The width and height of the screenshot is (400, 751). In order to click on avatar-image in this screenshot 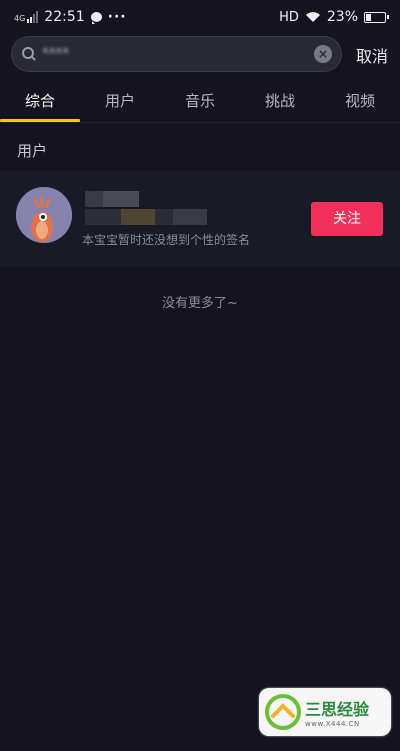, I will do `click(44, 215)`.